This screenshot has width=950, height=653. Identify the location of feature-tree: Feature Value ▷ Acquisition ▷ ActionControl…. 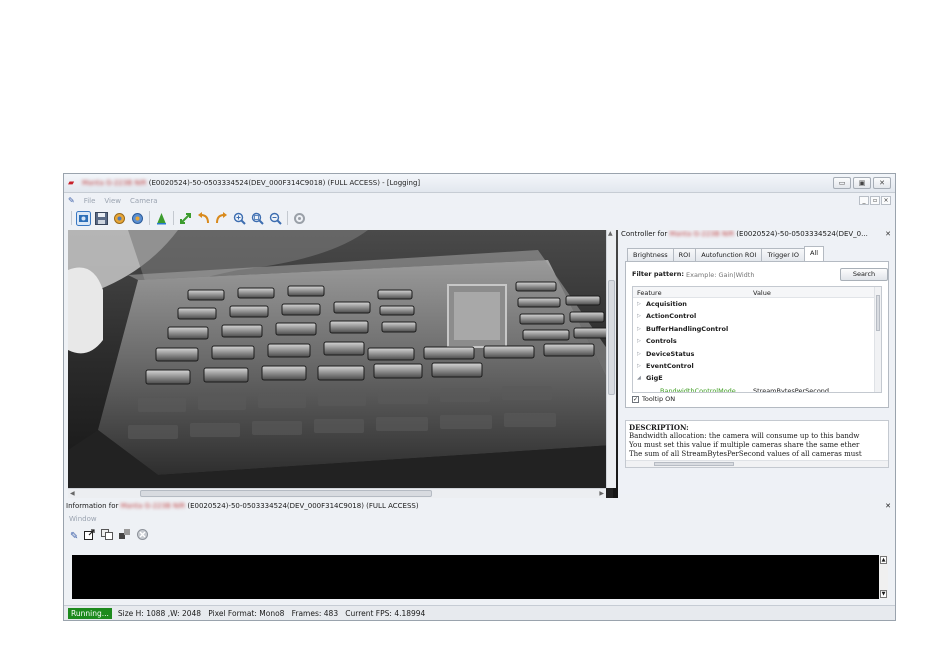
(757, 339).